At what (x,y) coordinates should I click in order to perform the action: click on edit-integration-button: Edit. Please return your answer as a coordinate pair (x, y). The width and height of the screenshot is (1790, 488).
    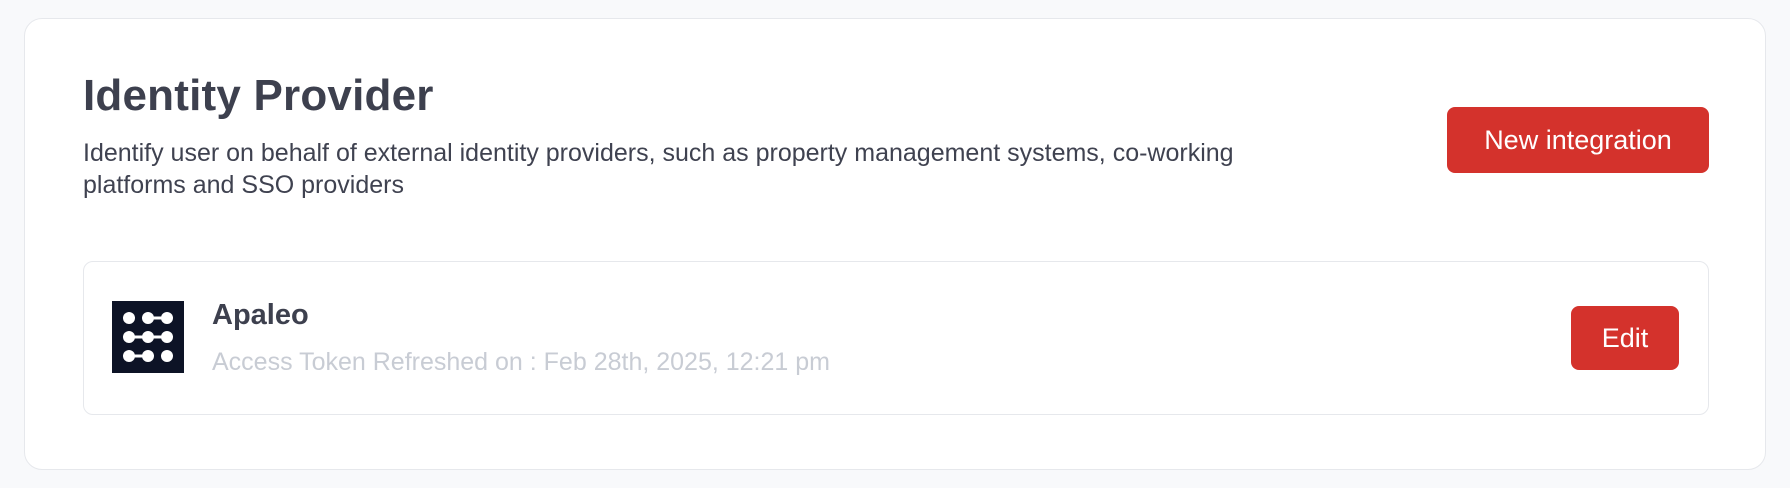
    Looking at the image, I should click on (1625, 338).